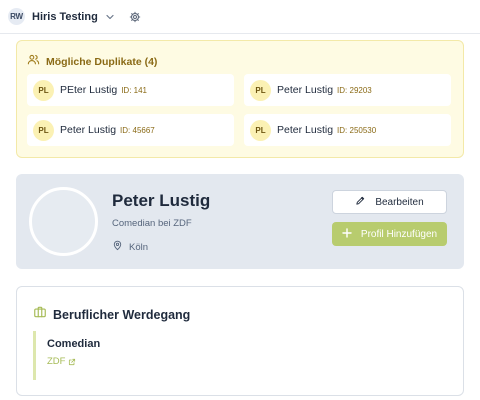 The image size is (480, 400). What do you see at coordinates (136, 17) in the screenshot?
I see `gear-icon` at bounding box center [136, 17].